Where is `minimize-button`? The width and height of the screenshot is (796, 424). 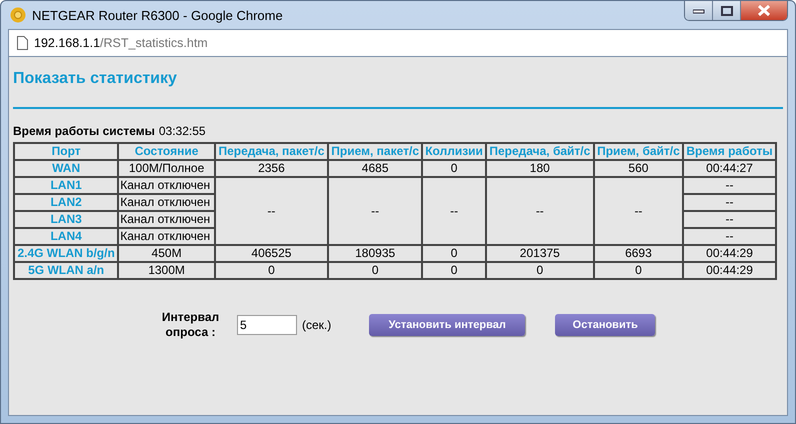
minimize-button is located at coordinates (699, 10).